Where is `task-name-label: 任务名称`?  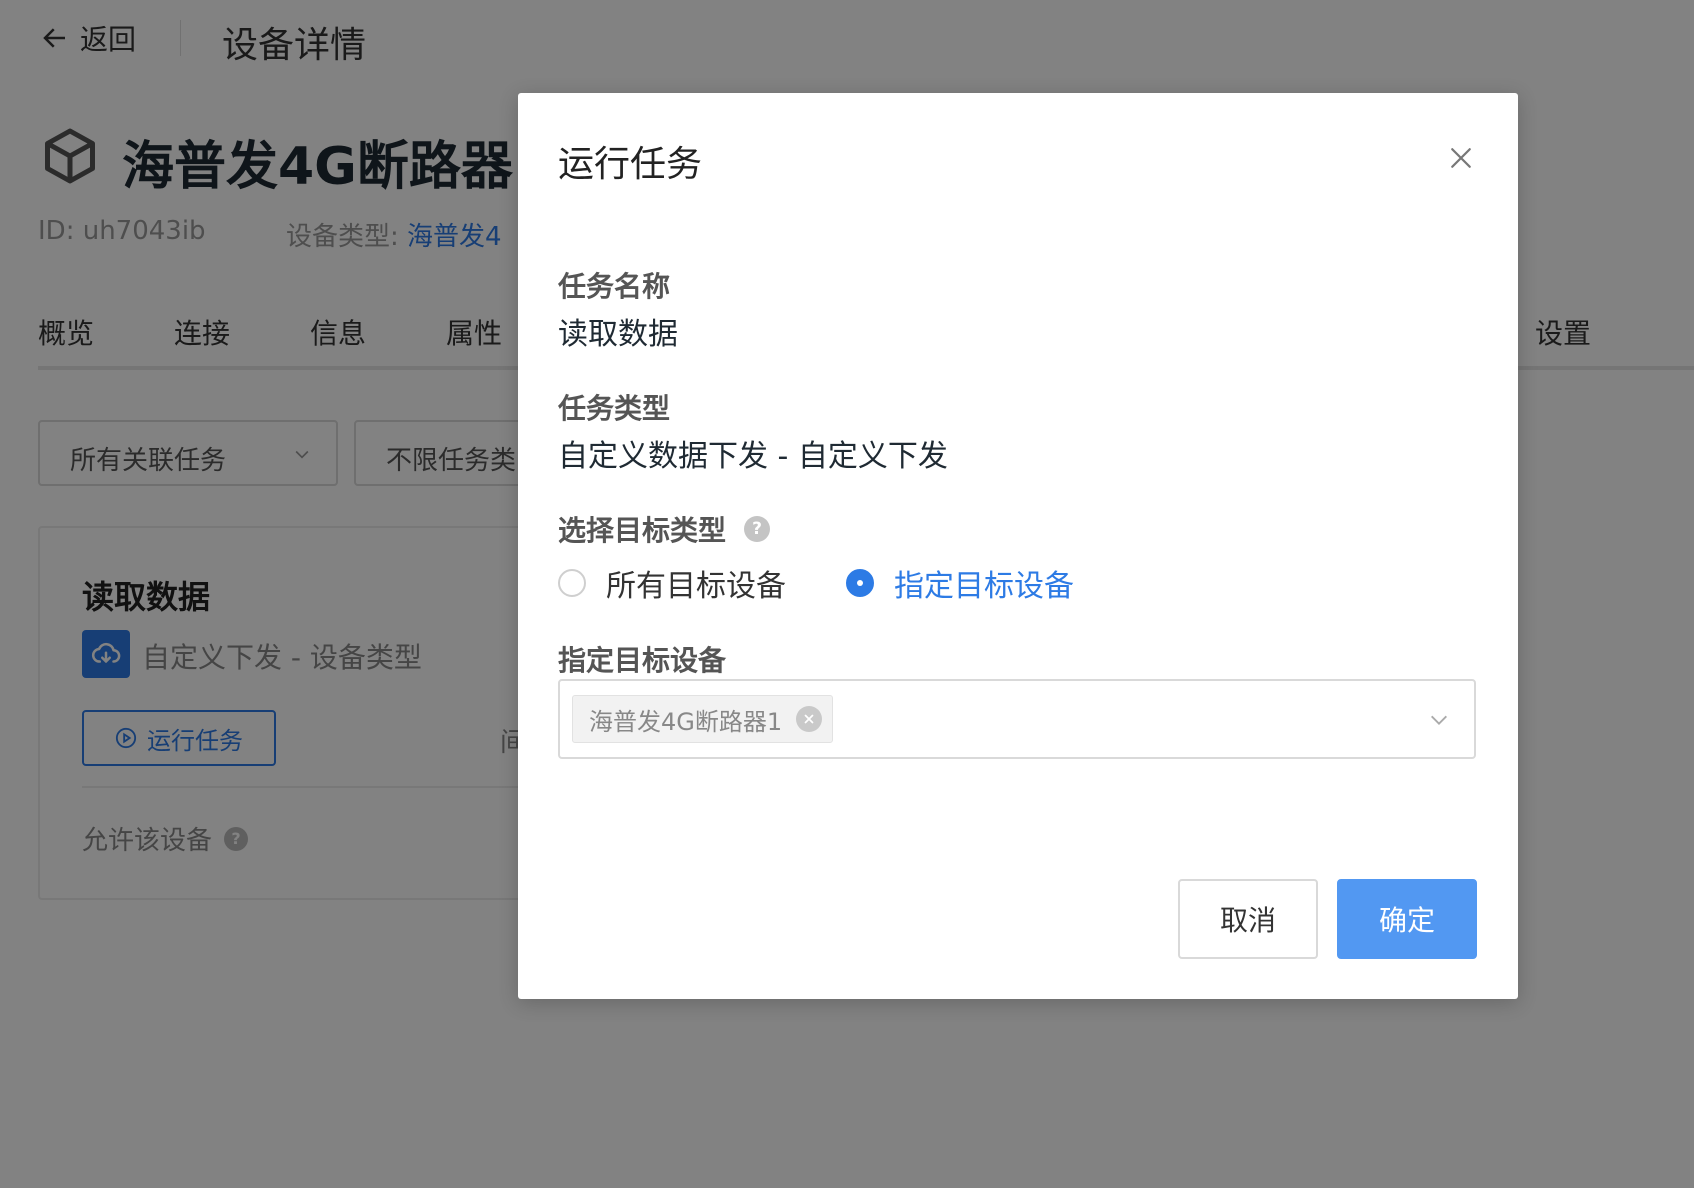
task-name-label: 任务名称 is located at coordinates (614, 286).